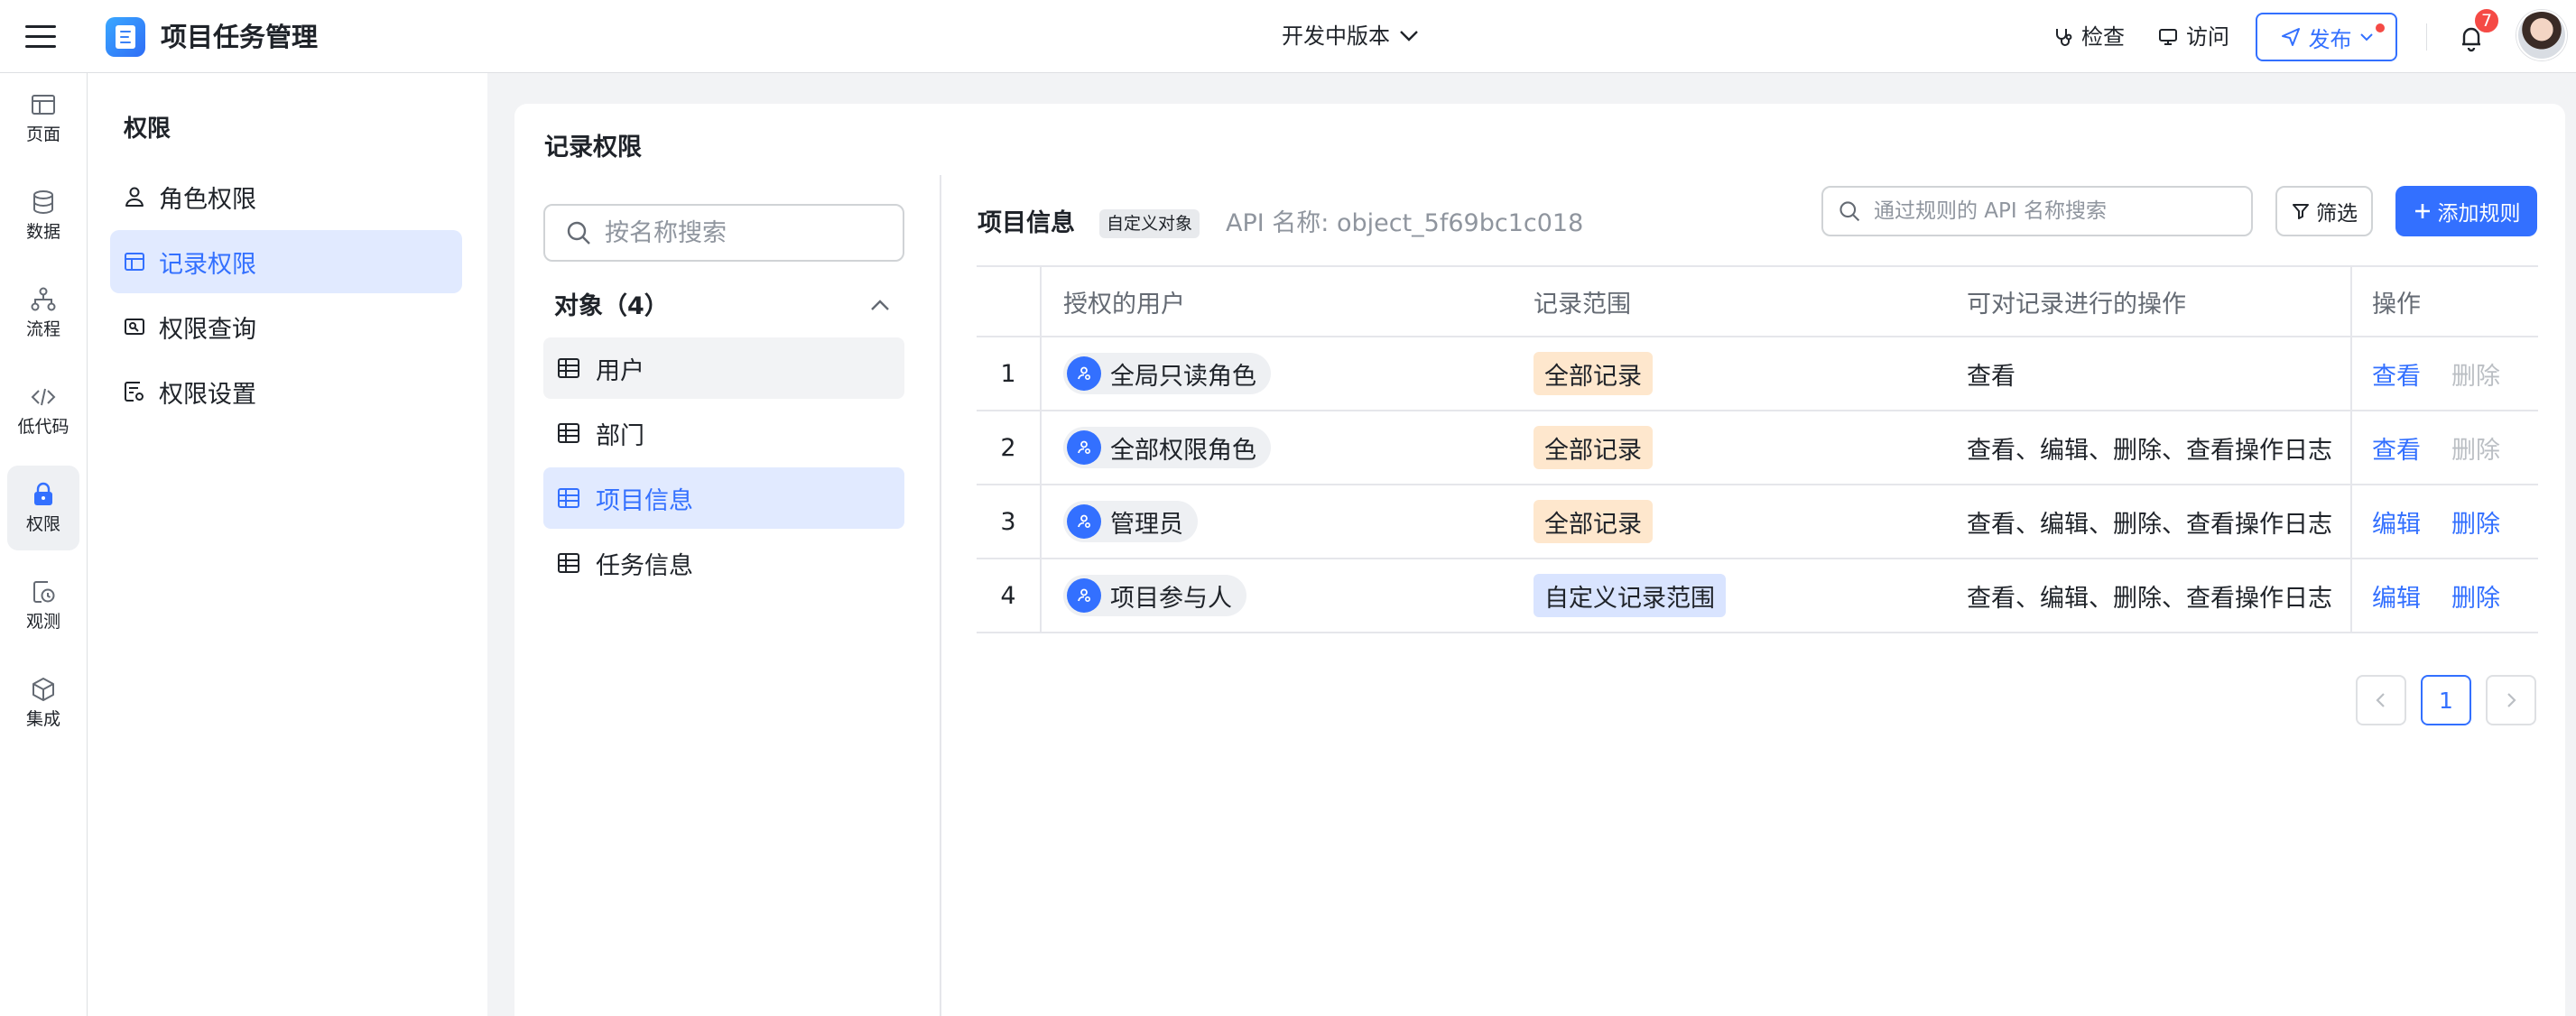 This screenshot has height=1016, width=2576. Describe the element at coordinates (2059, 211) in the screenshot. I see `rule-search-input` at that location.